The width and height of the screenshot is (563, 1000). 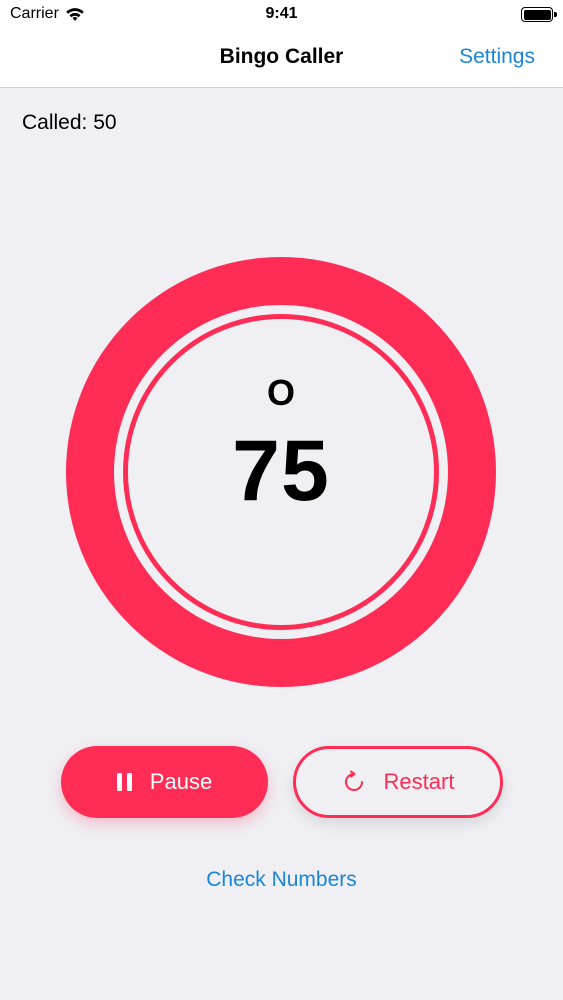 What do you see at coordinates (281, 880) in the screenshot?
I see `check-numbers-link: Check Numbers` at bounding box center [281, 880].